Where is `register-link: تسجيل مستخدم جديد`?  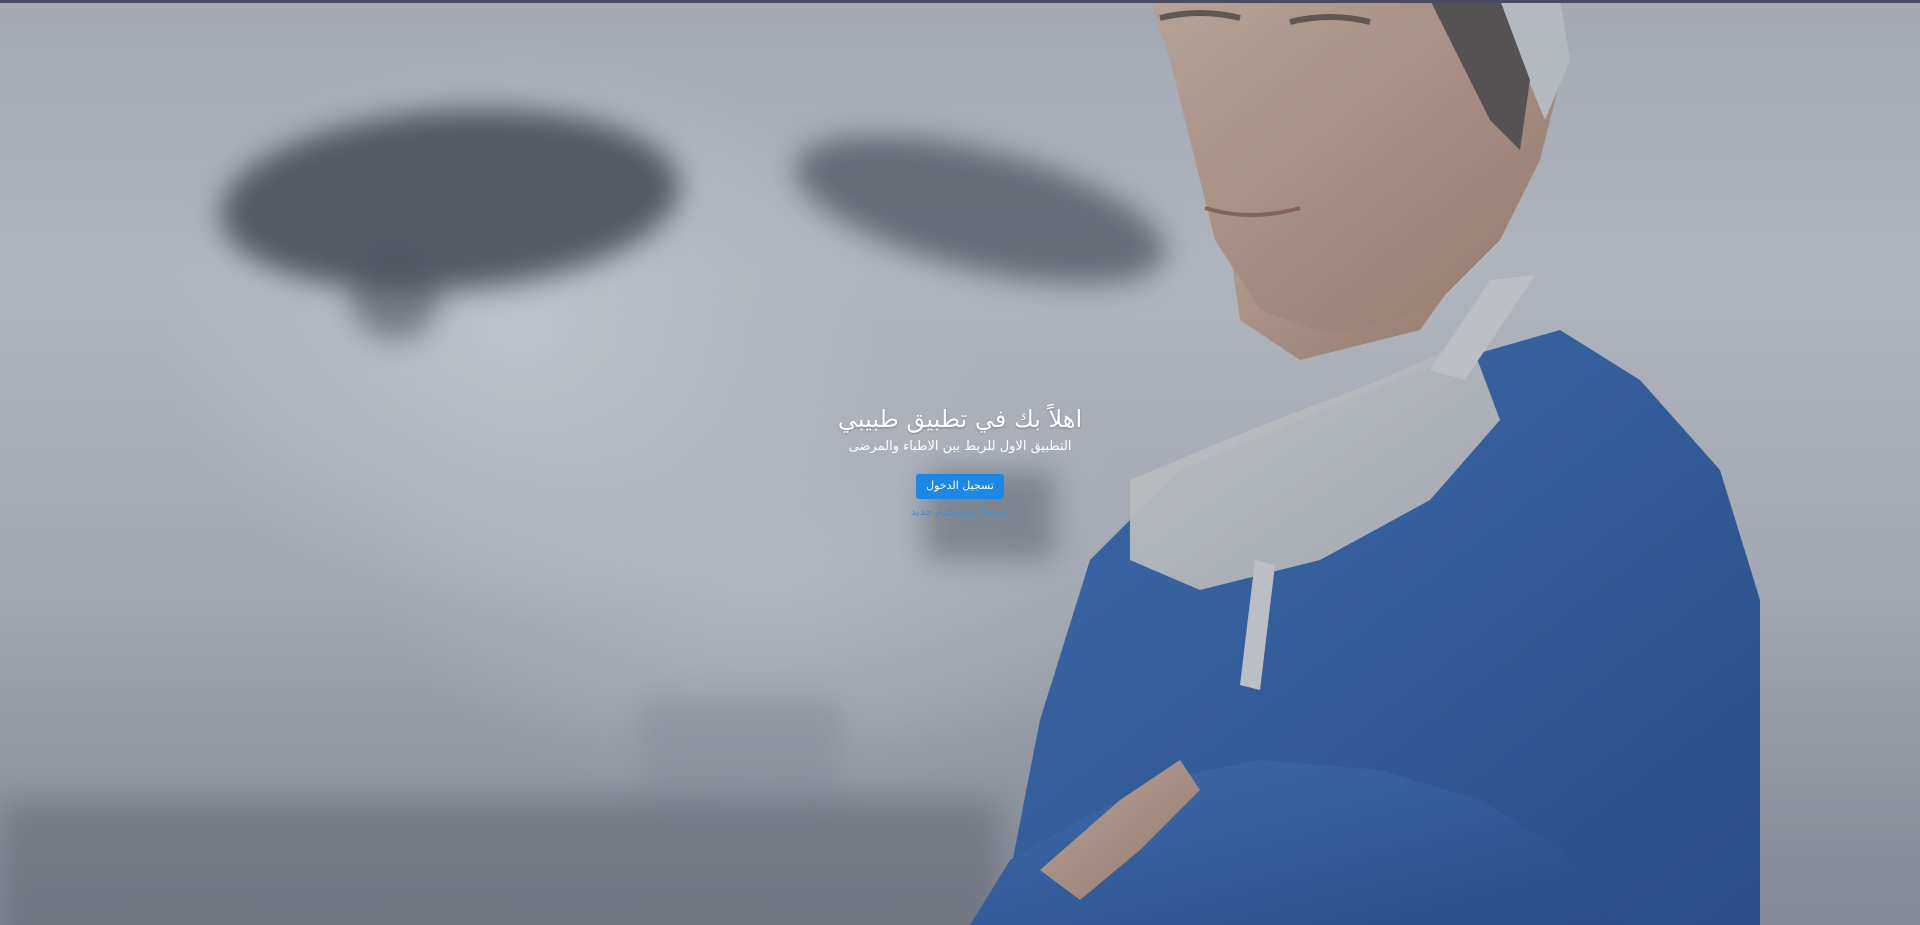 register-link: تسجيل مستخدم جديد is located at coordinates (960, 512).